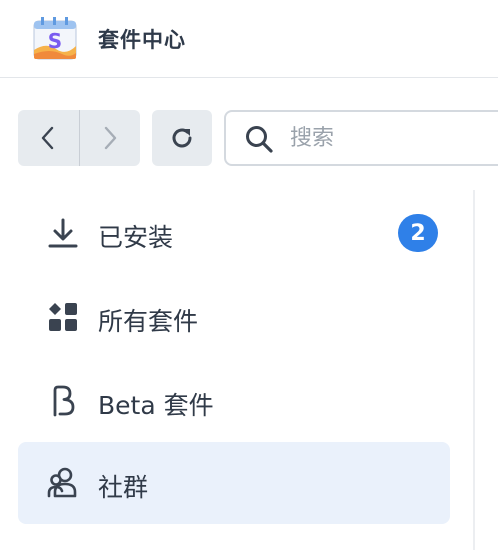  I want to click on chevron-right-icon, so click(110, 138).